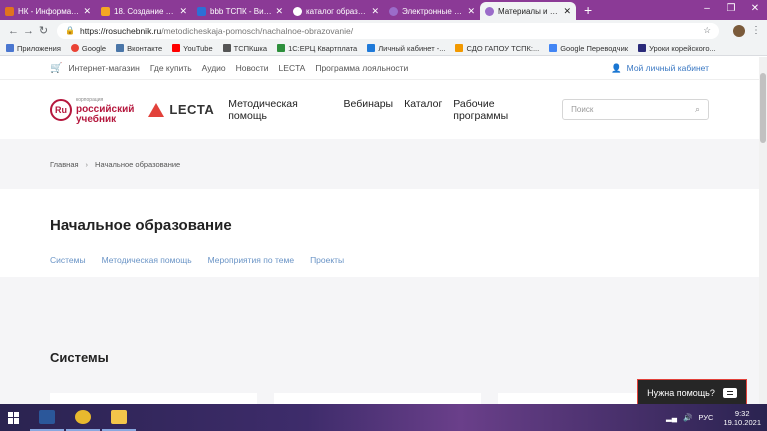 This screenshot has width=767, height=431. Describe the element at coordinates (244, 48) in the screenshot. I see `bookmark-item: ТСПКшка` at that location.